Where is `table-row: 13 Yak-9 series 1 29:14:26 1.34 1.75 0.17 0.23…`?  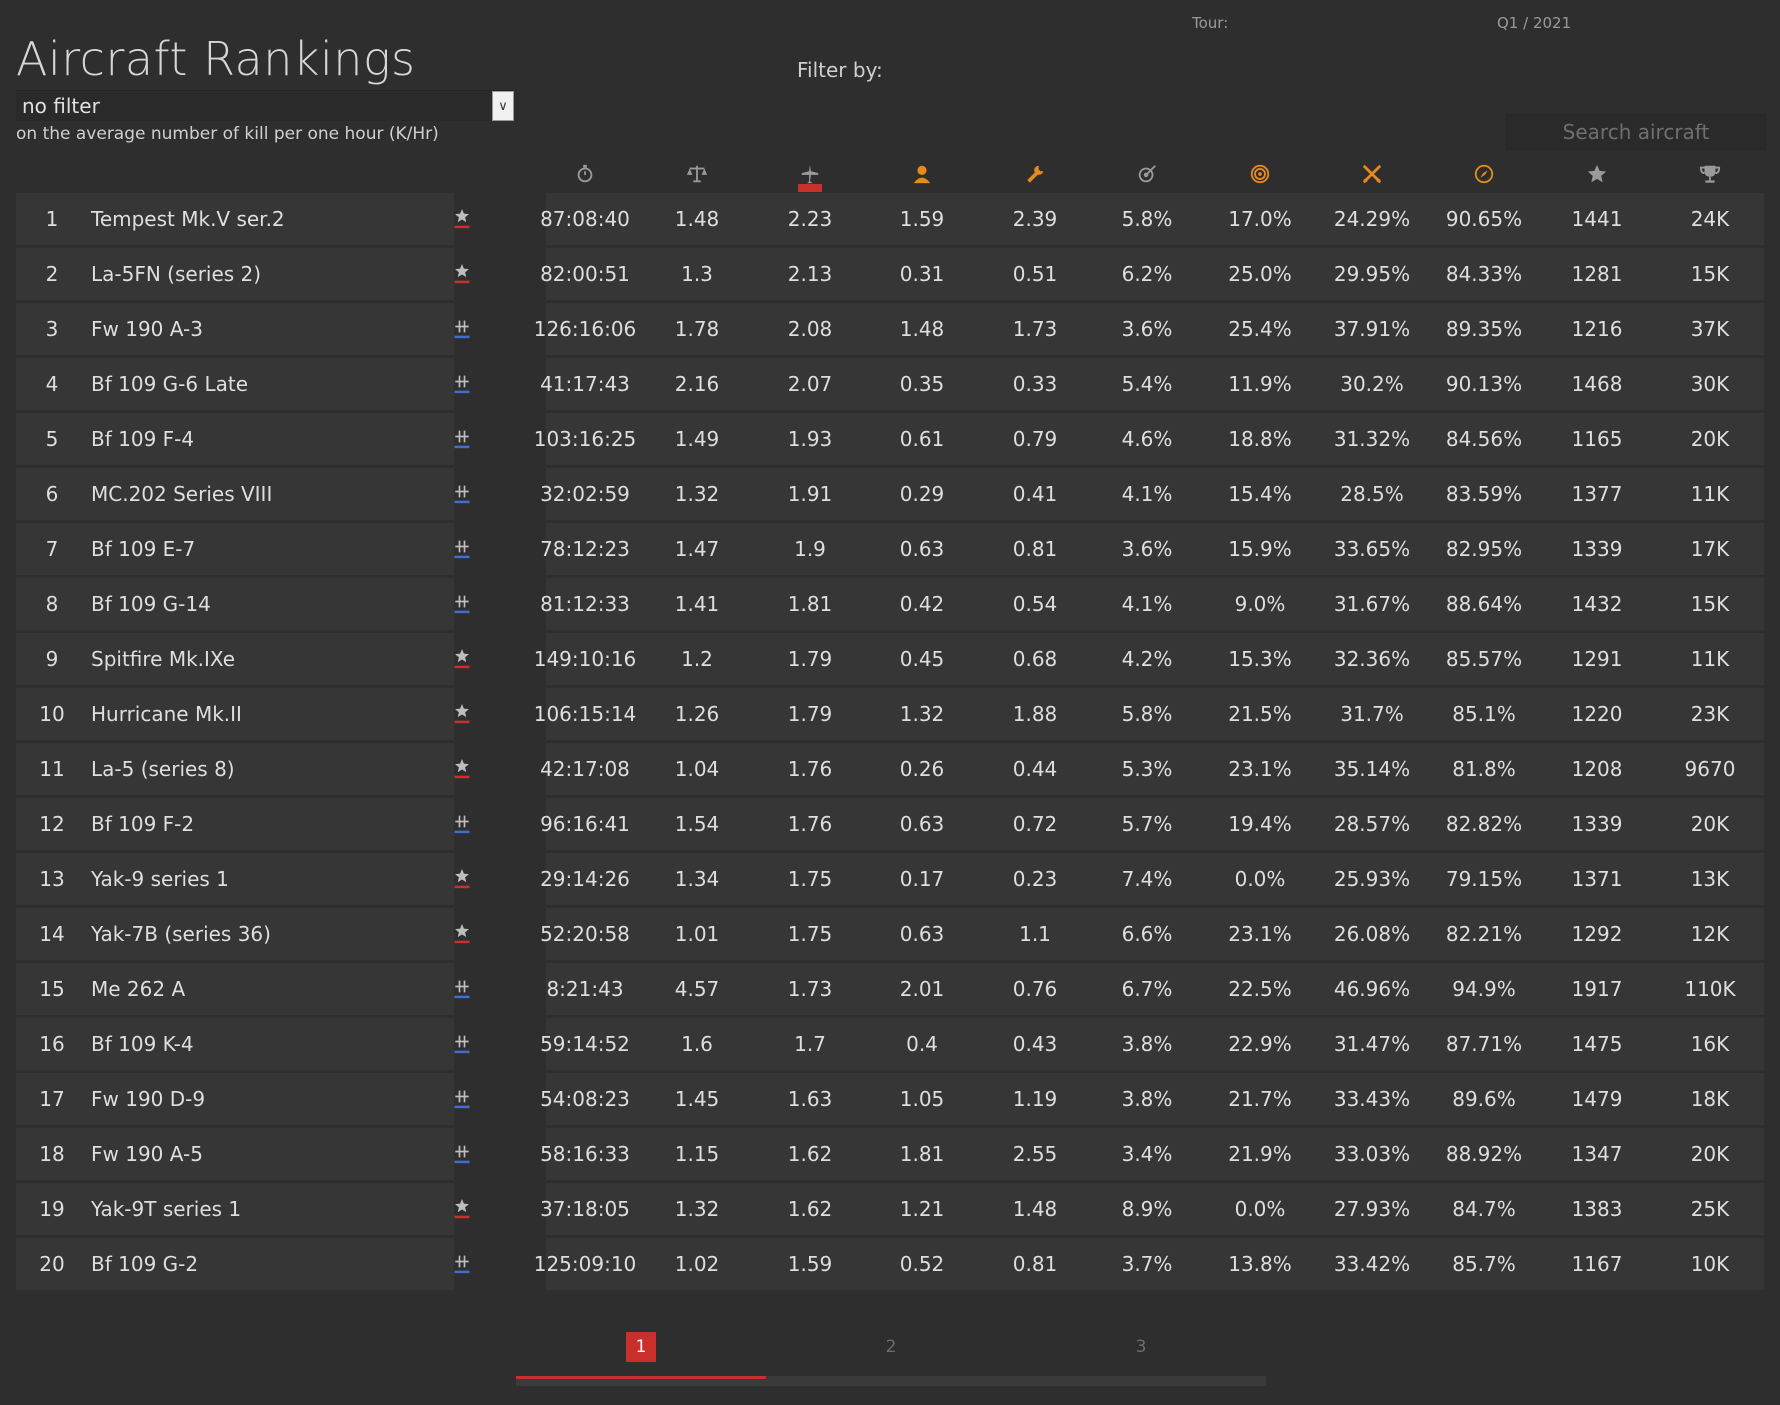
table-row: 13 Yak-9 series 1 29:14:26 1.34 1.75 0.17 0.23… is located at coordinates (890, 879).